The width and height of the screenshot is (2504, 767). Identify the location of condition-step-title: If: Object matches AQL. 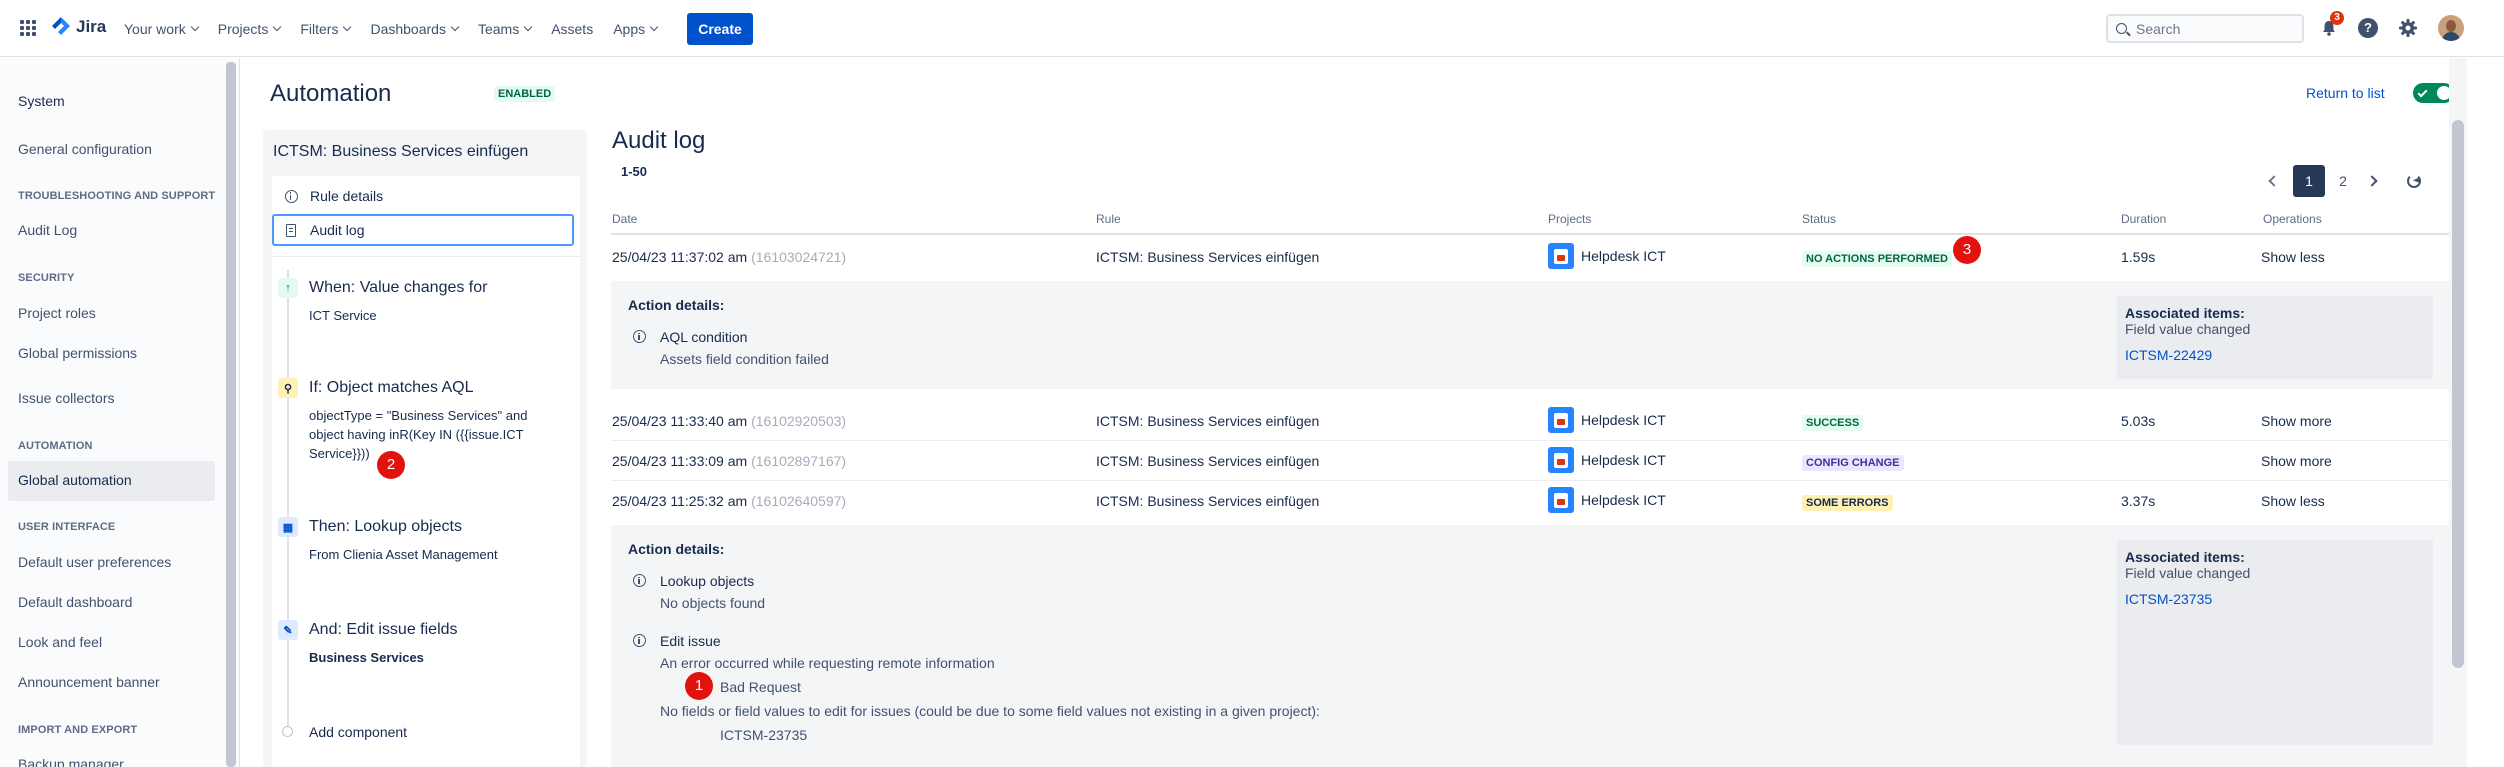
(391, 388).